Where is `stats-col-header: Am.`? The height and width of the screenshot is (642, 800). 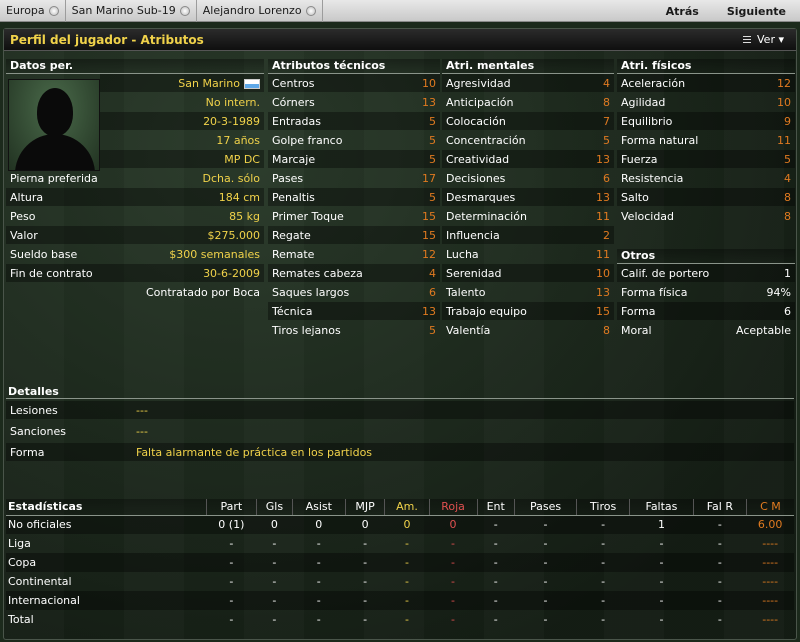 stats-col-header: Am. is located at coordinates (407, 507).